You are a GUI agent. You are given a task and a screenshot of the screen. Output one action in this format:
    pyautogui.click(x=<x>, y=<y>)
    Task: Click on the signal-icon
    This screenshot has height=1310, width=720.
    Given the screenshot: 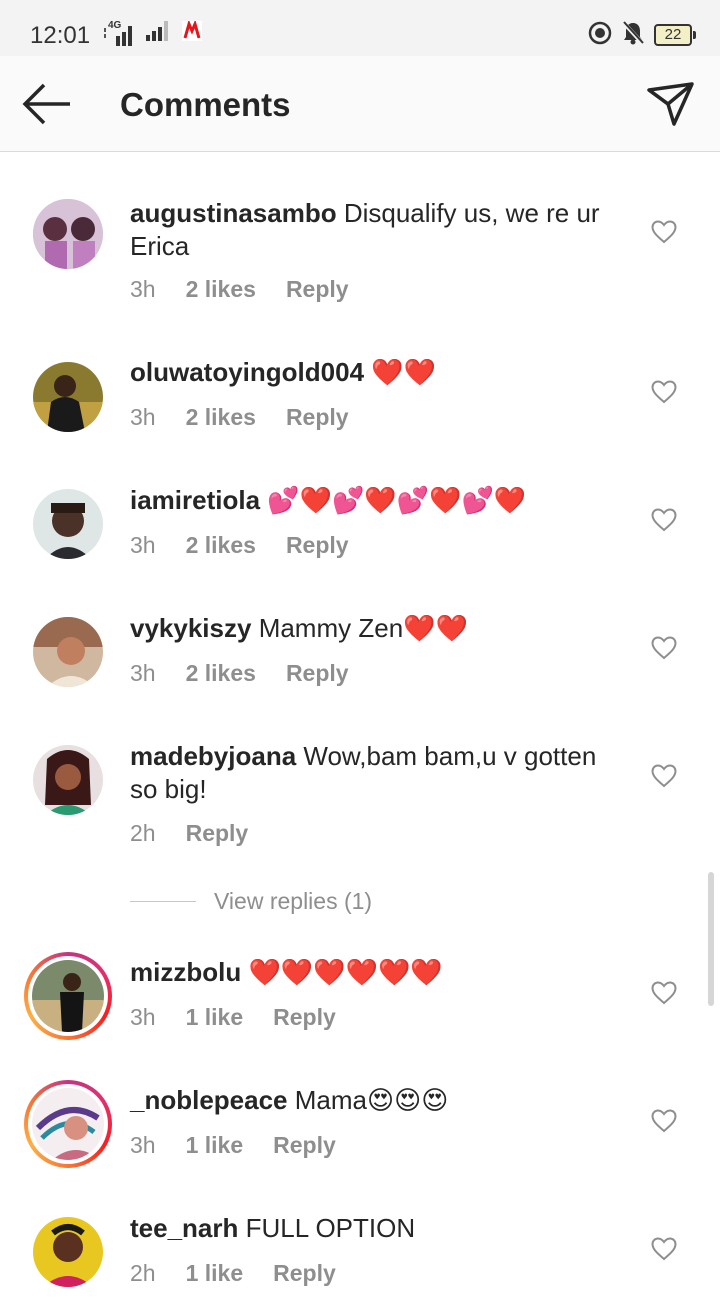 What is the action you would take?
    pyautogui.click(x=159, y=32)
    